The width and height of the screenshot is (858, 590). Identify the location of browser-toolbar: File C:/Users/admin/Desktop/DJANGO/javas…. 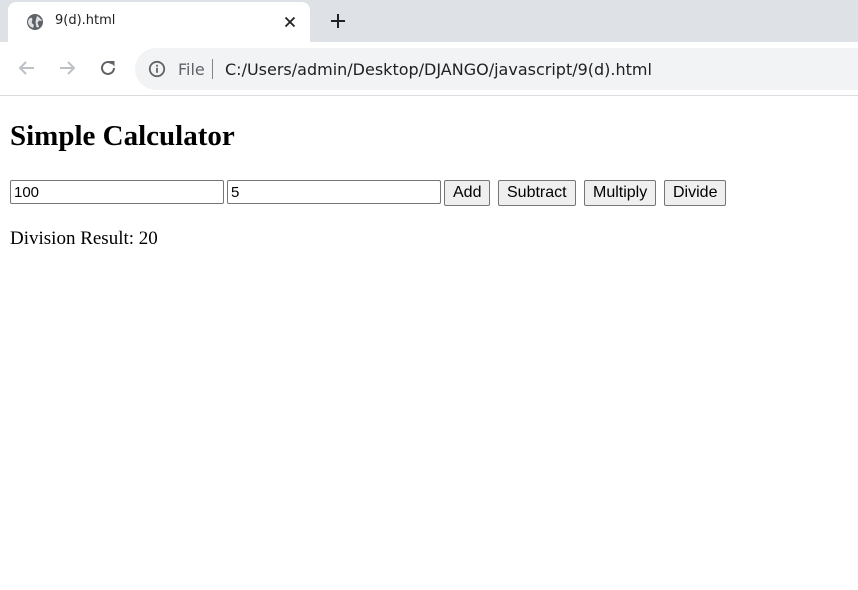
(429, 69).